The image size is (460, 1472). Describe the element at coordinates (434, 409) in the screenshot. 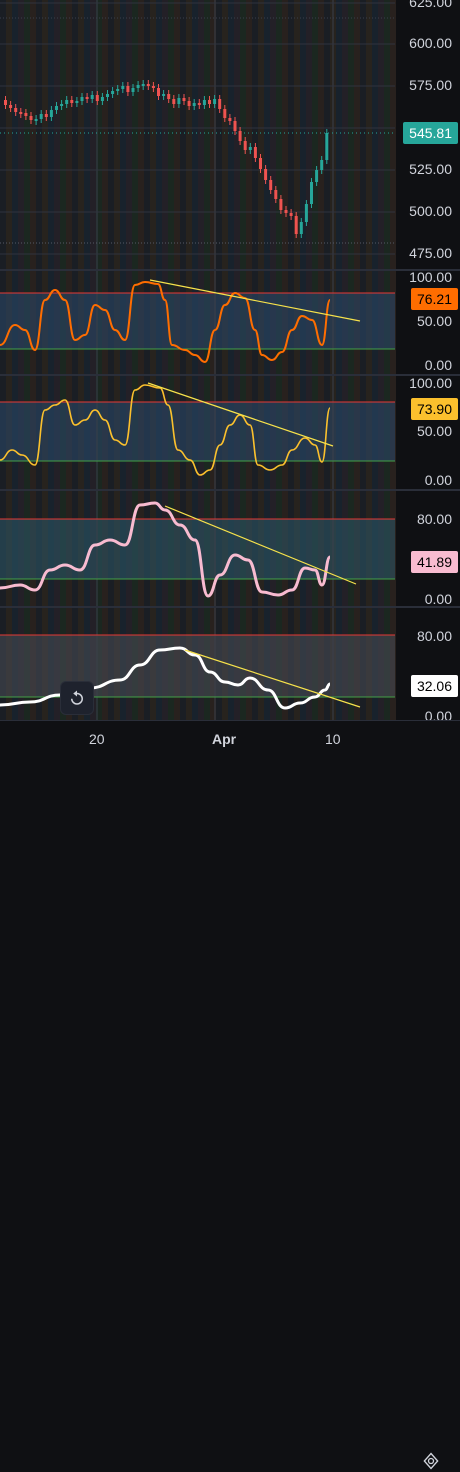

I see `ind2-value-badge: 73.90` at that location.